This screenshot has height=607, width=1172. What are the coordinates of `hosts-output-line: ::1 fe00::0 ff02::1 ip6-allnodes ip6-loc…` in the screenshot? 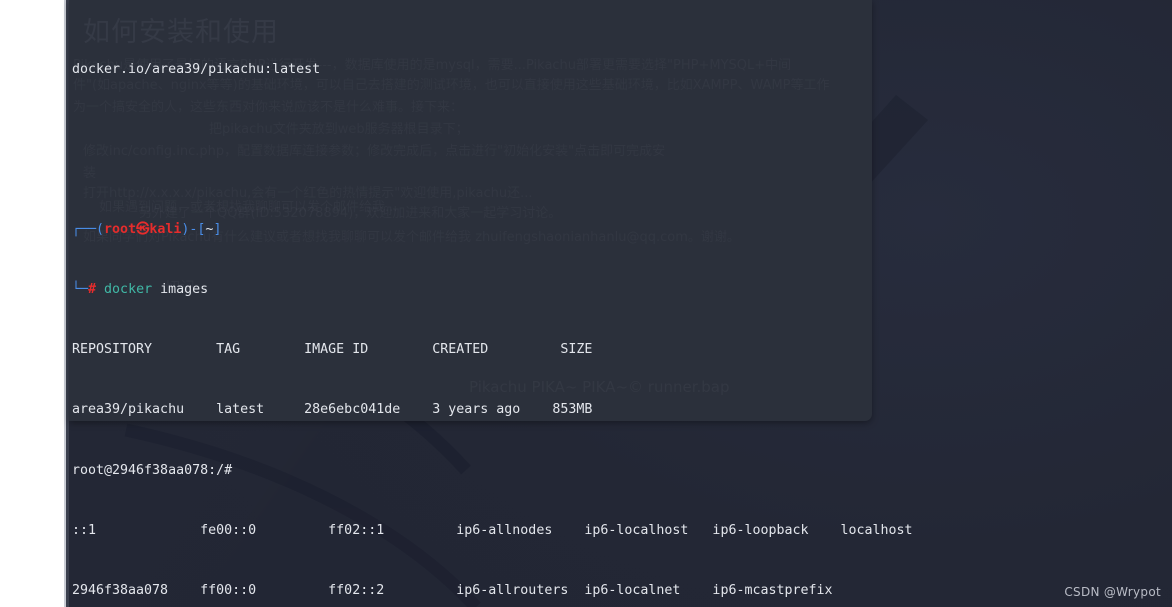 It's located at (622, 531).